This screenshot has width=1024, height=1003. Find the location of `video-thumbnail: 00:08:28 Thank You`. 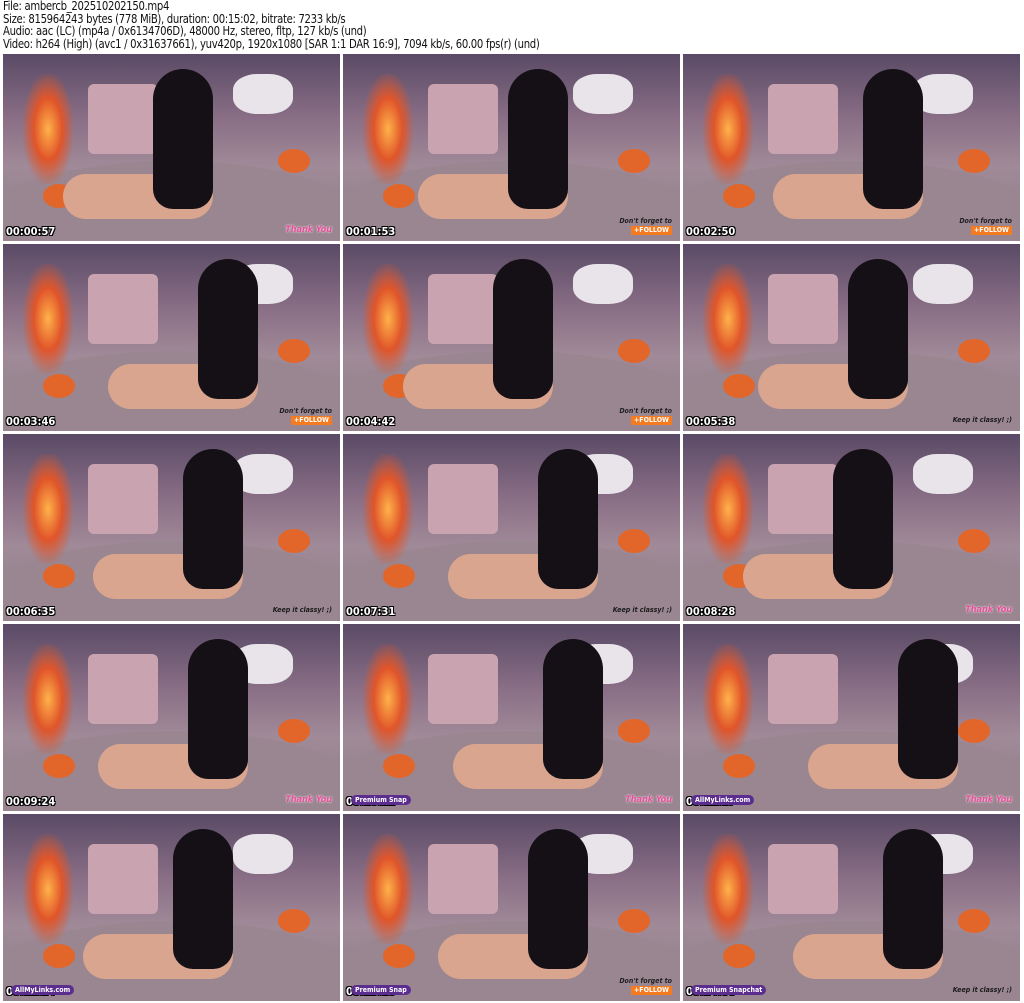

video-thumbnail: 00:08:28 Thank You is located at coordinates (851, 527).